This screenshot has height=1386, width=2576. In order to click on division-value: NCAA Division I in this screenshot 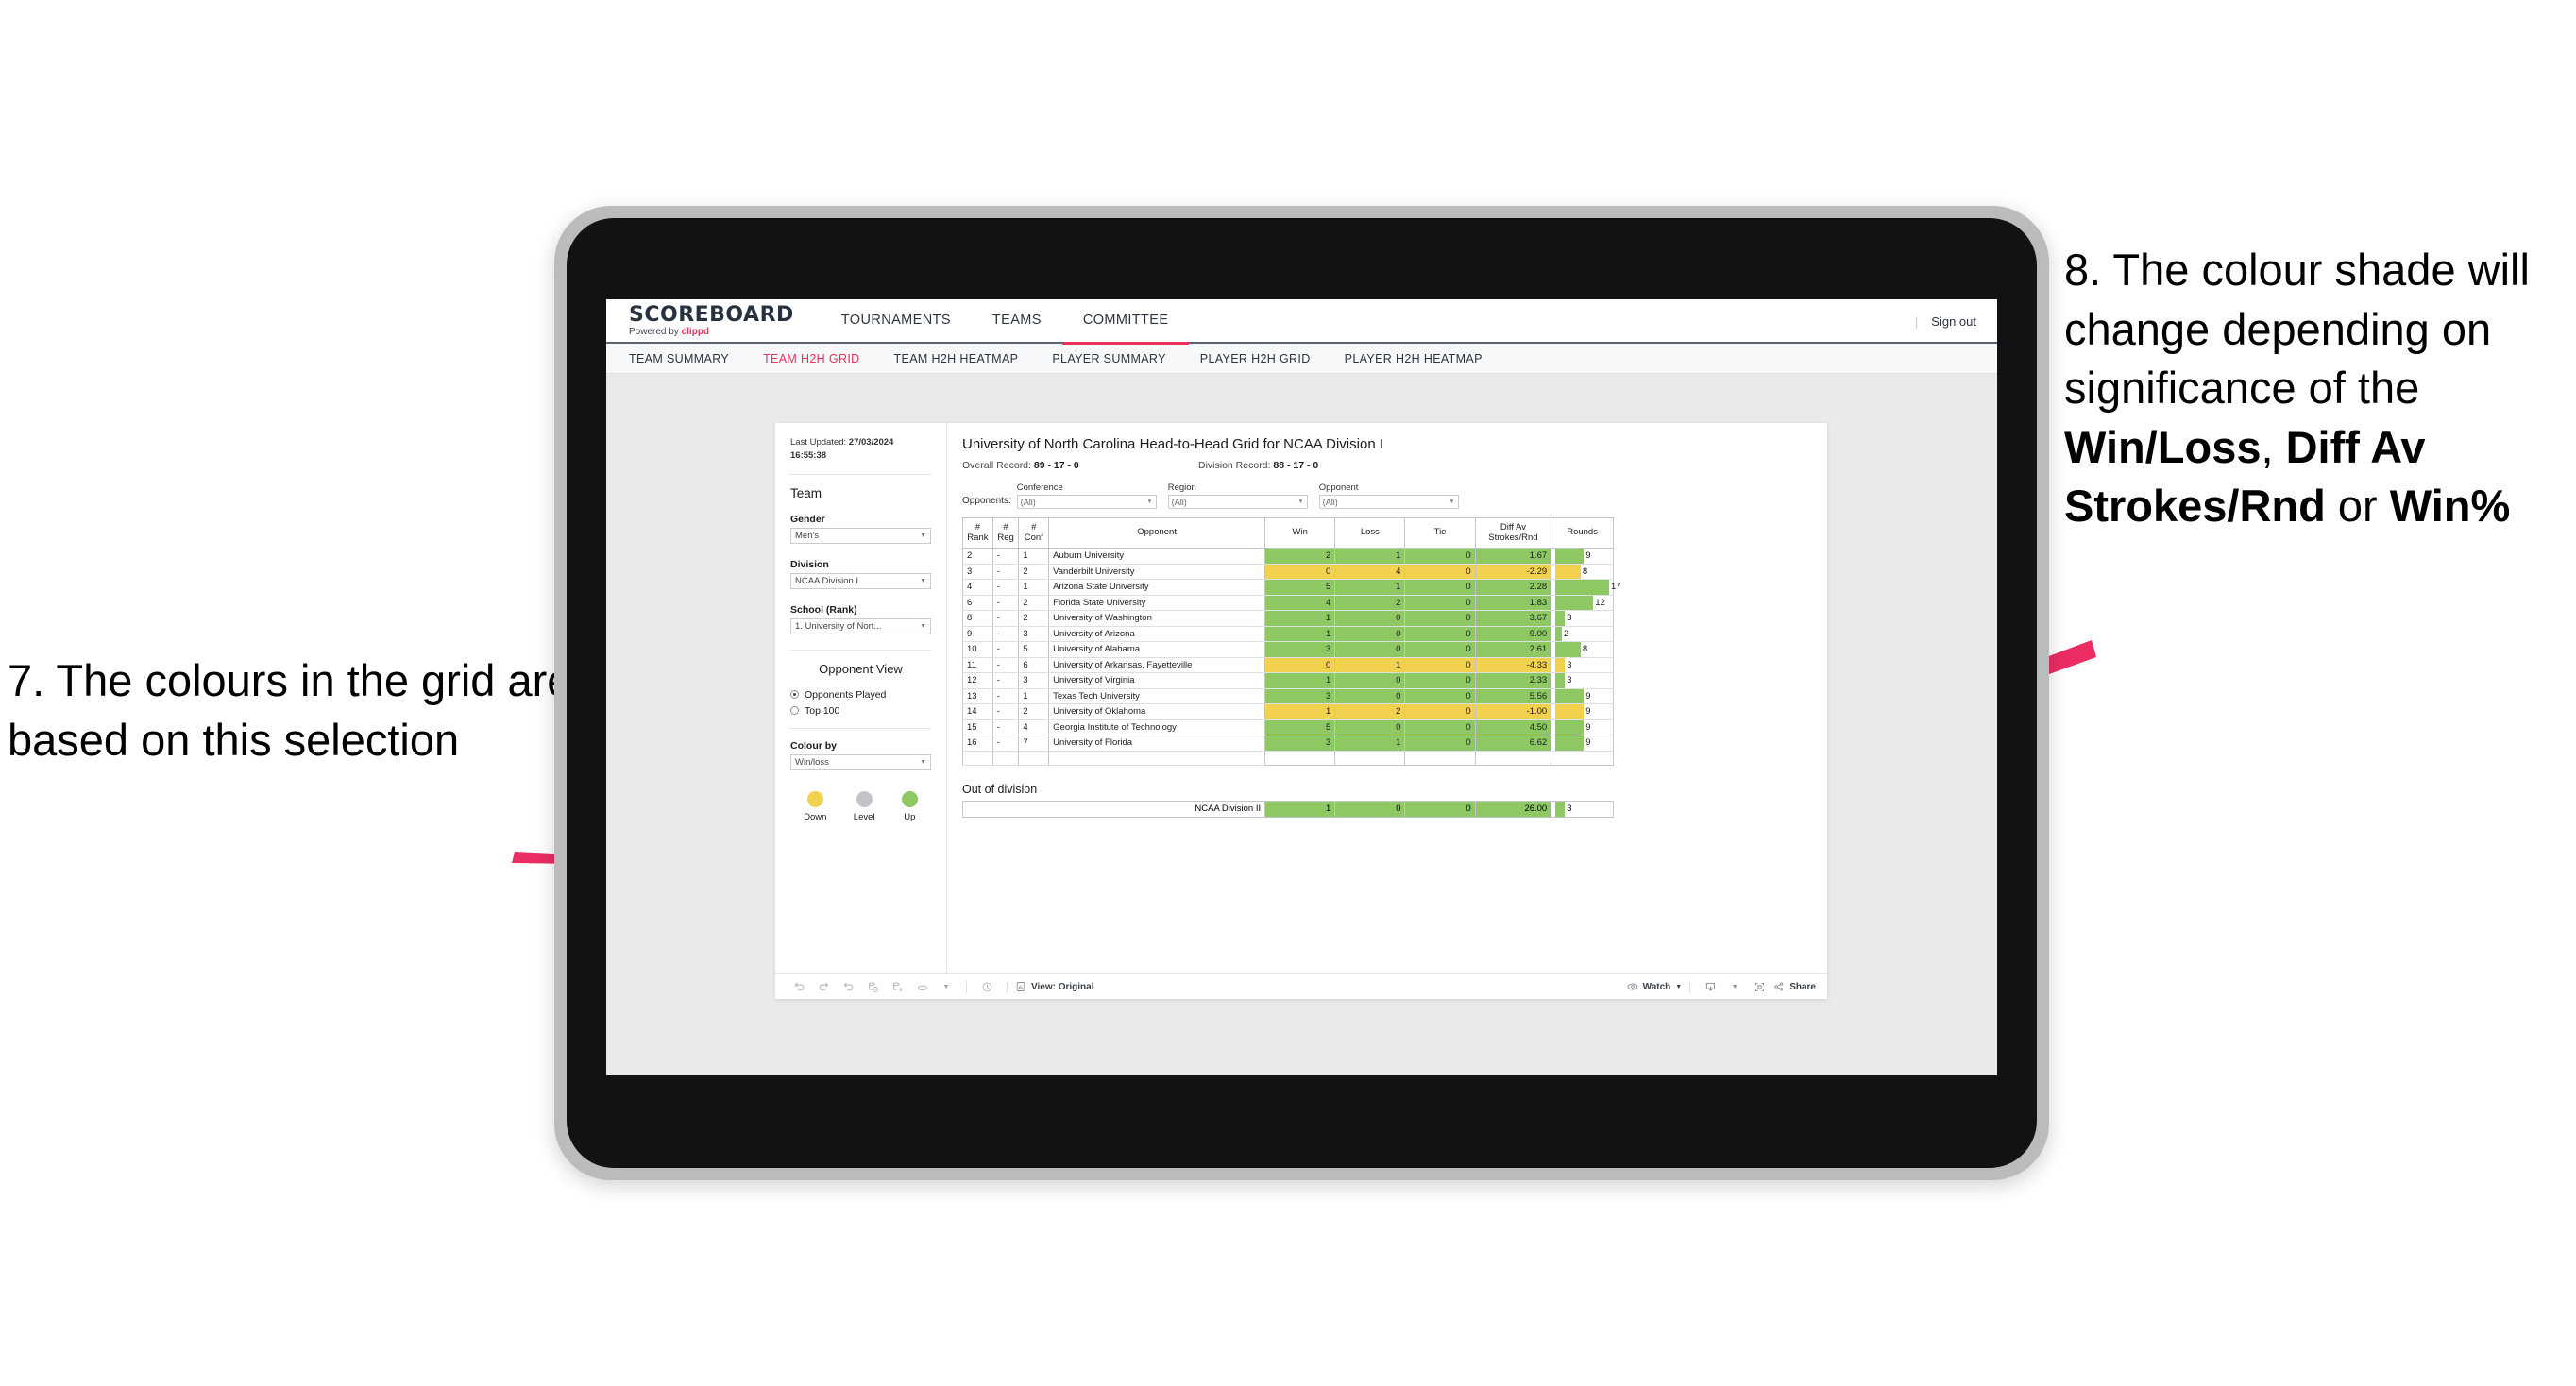, I will do `click(827, 580)`.